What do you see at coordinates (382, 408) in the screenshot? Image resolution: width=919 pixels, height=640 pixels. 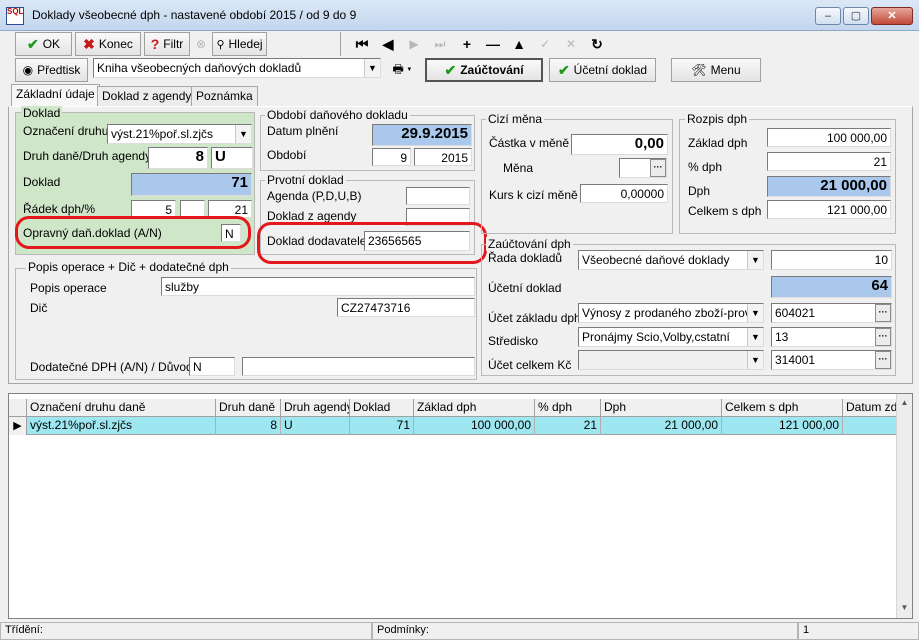 I see `col-doklad: Doklad` at bounding box center [382, 408].